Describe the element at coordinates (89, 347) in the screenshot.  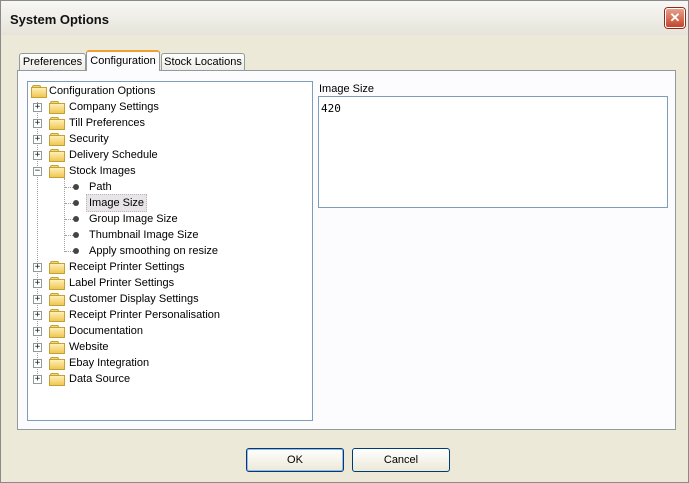
I see `tree-item-label: Website` at that location.